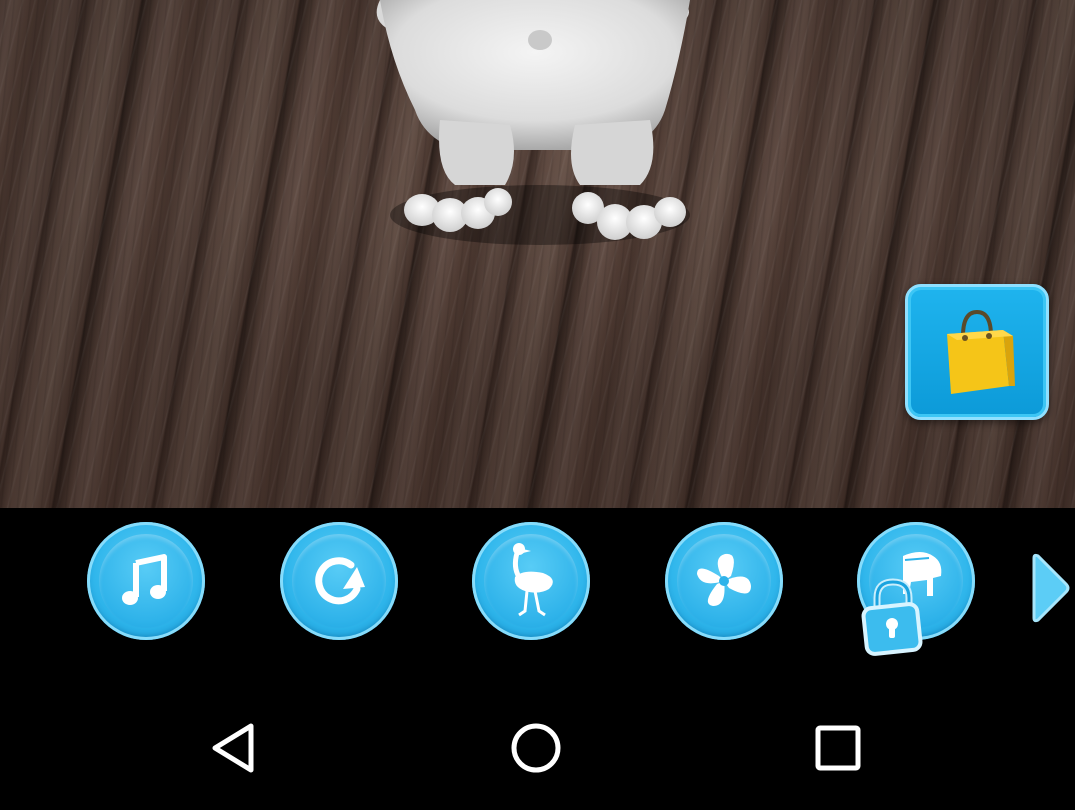  I want to click on back-icon, so click(233, 748).